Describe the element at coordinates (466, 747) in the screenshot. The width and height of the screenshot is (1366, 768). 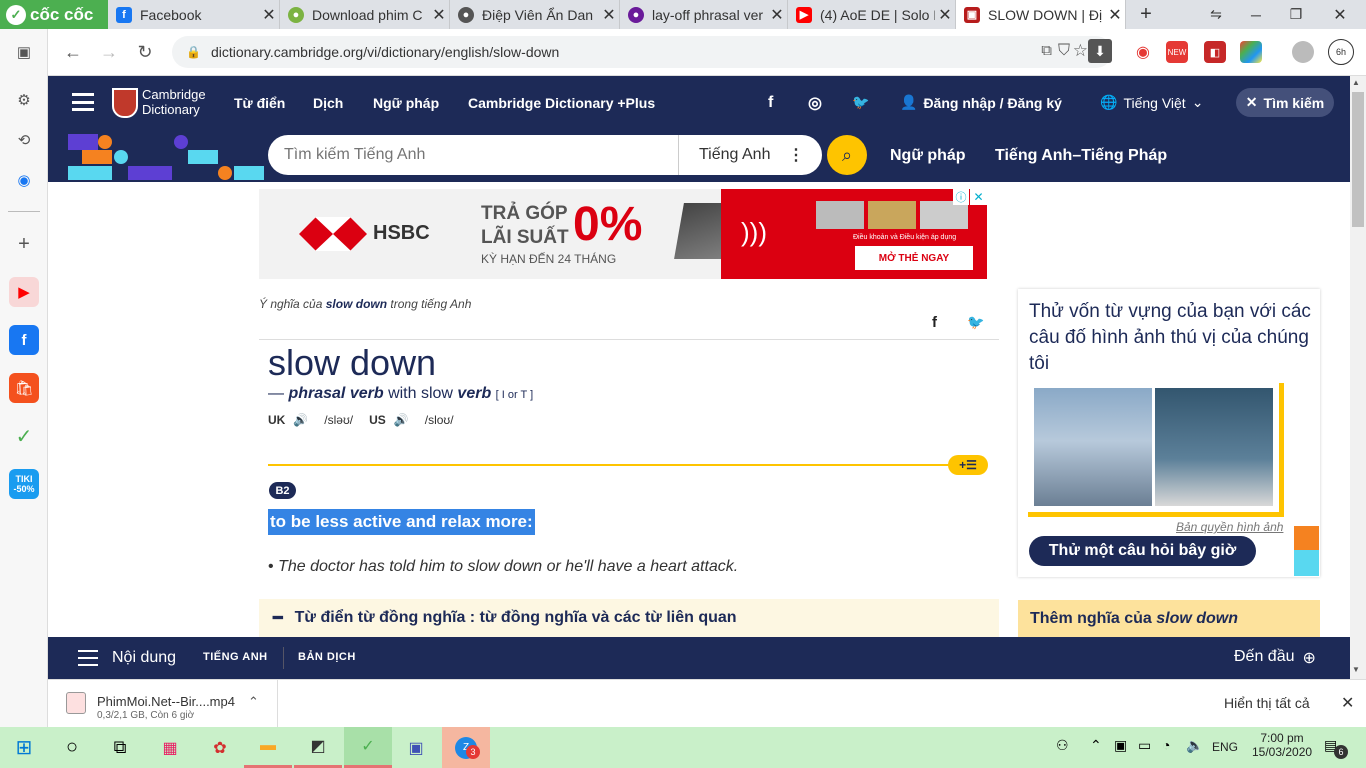
I see `zalo-icon: Z 3` at that location.